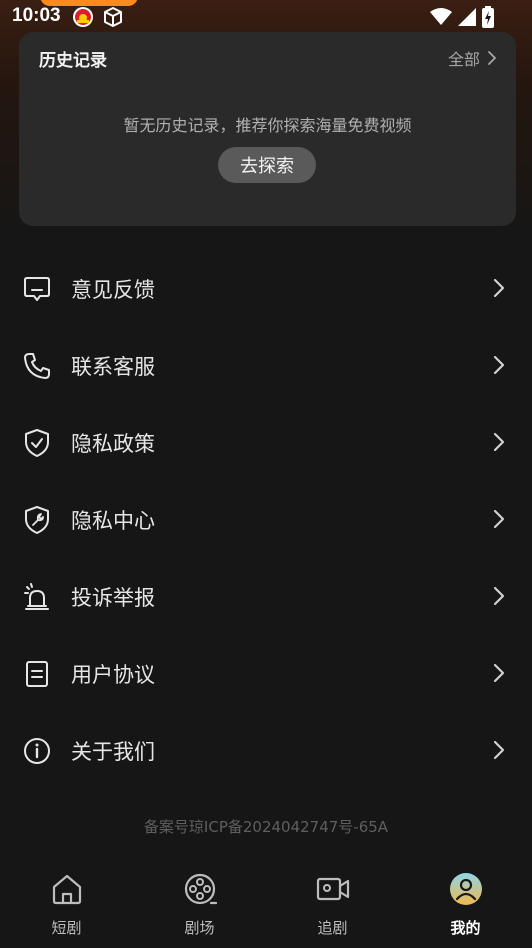 This screenshot has width=532, height=948. What do you see at coordinates (113, 444) in the screenshot?
I see `menu-item-label: 隐私政策` at bounding box center [113, 444].